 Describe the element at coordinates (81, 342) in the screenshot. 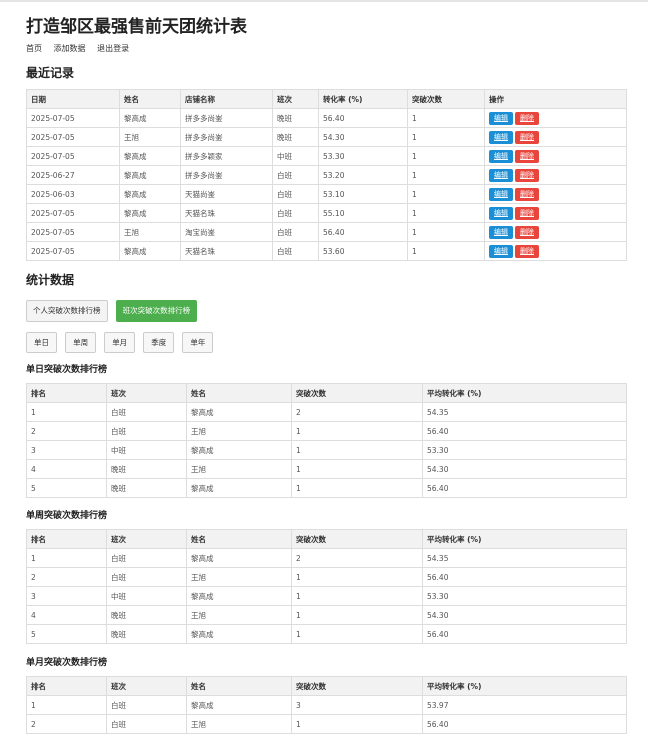

I see `period-week-button: 单周` at that location.